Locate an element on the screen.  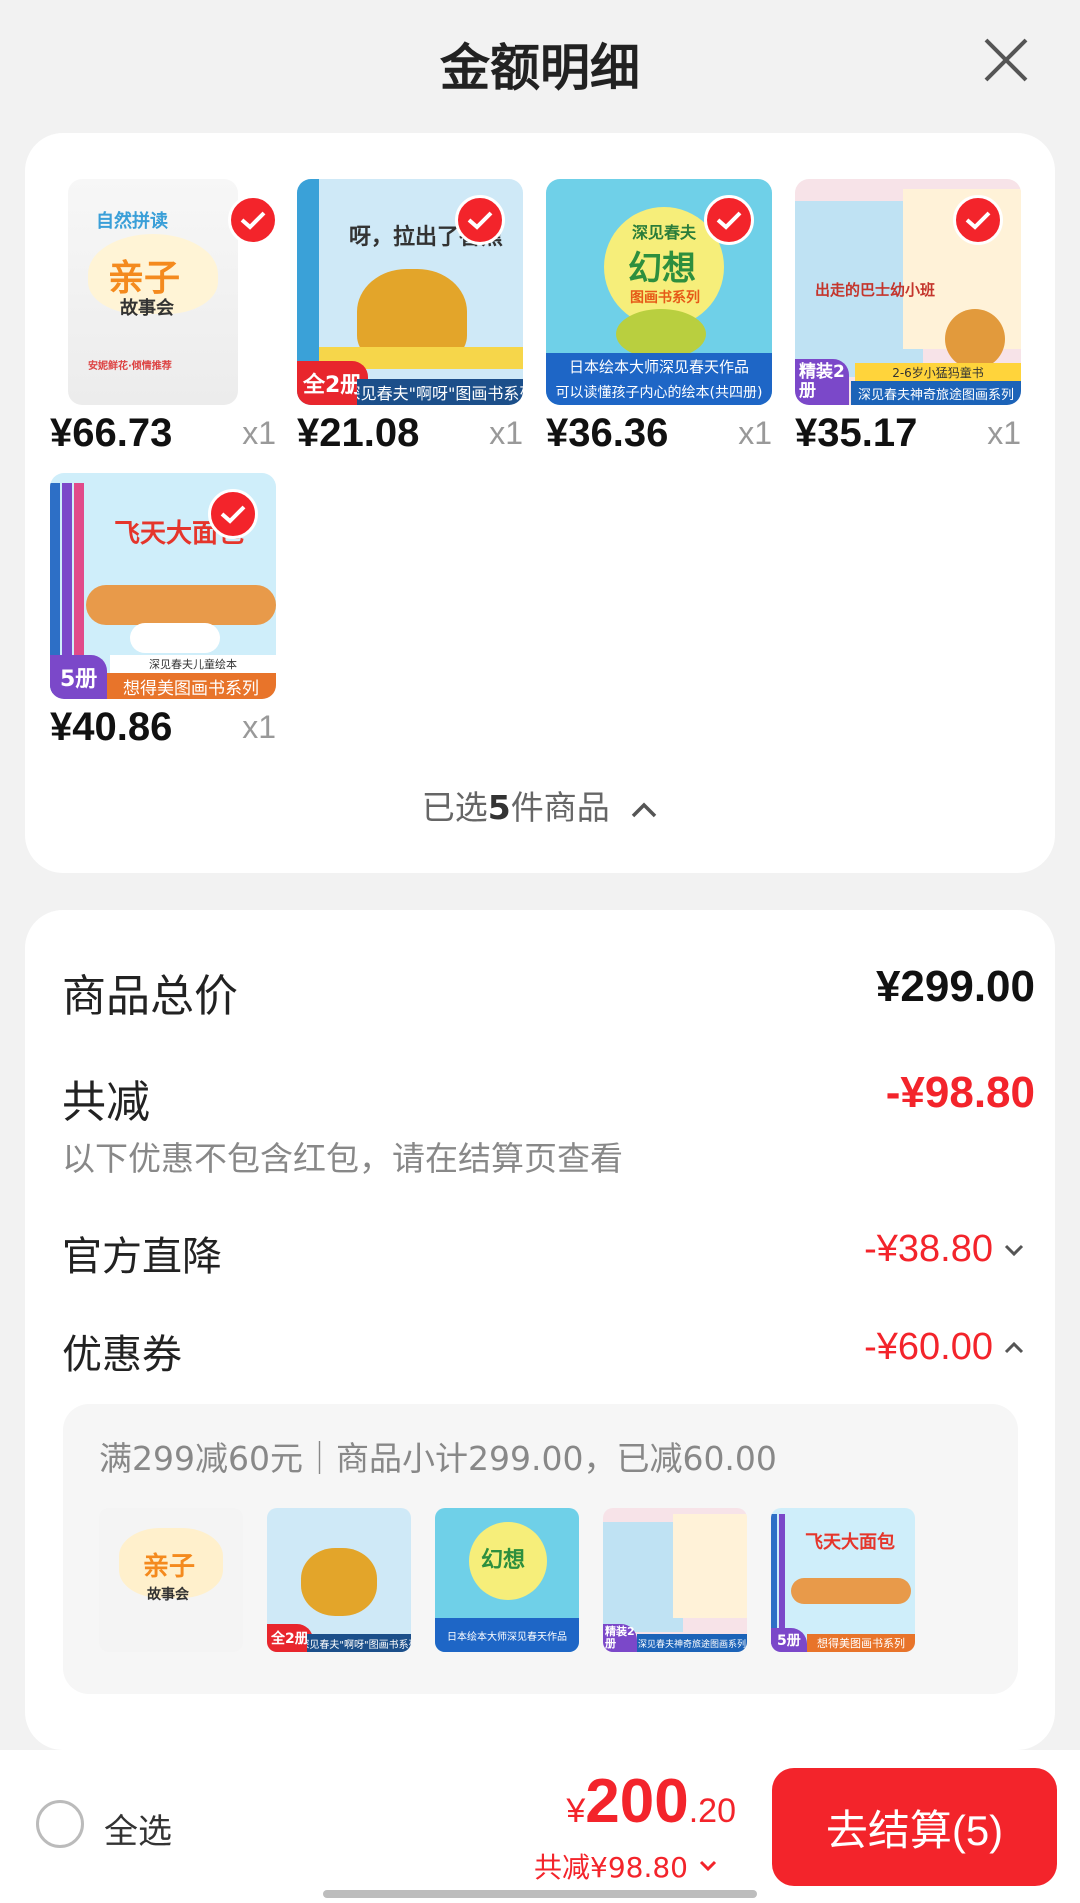
product-price: ¥36.36 is located at coordinates (607, 433).